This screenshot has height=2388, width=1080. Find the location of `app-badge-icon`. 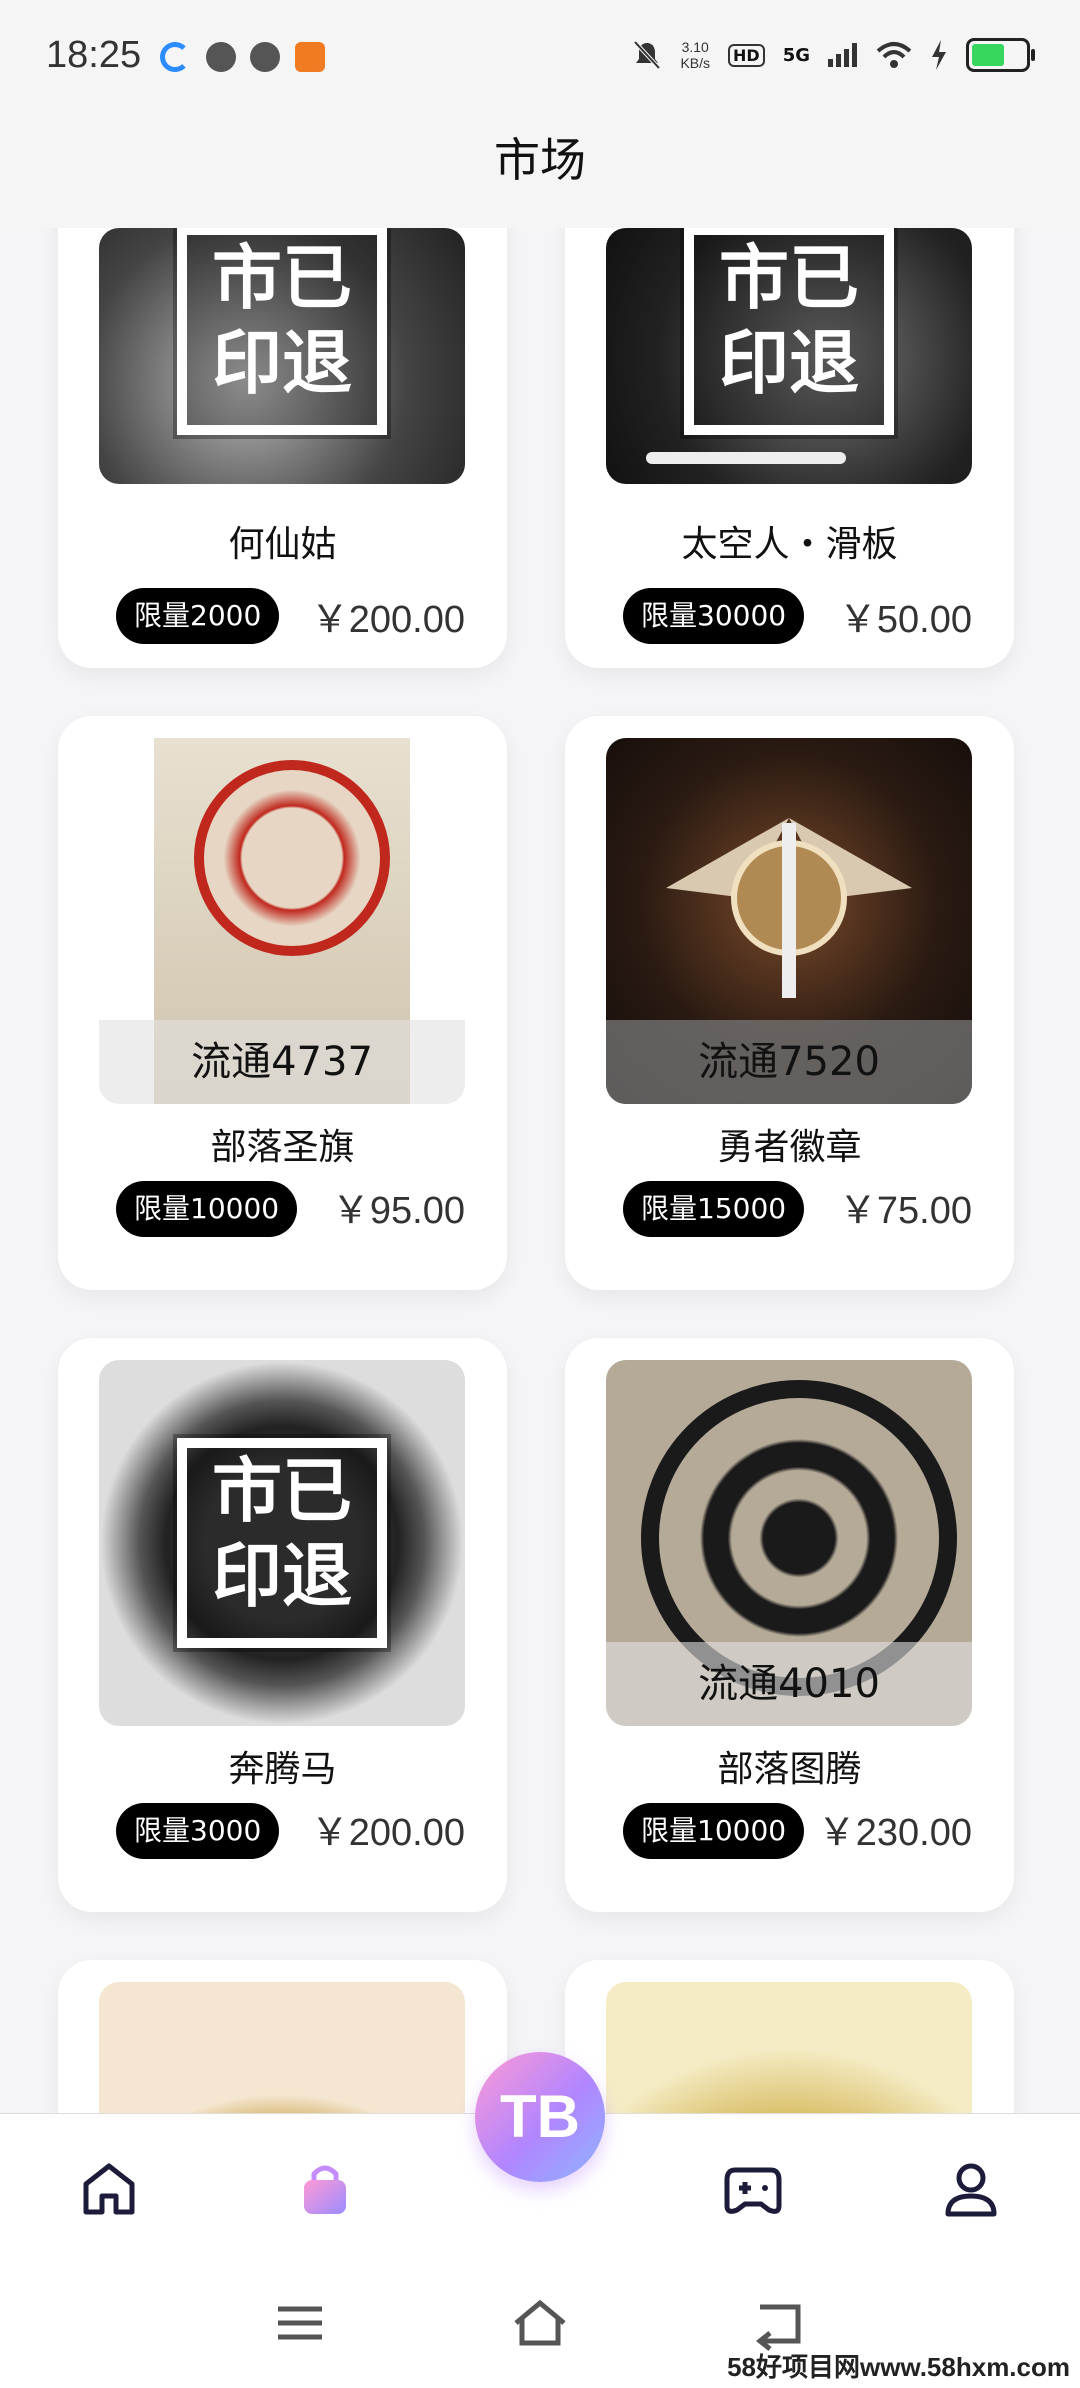

app-badge-icon is located at coordinates (310, 57).